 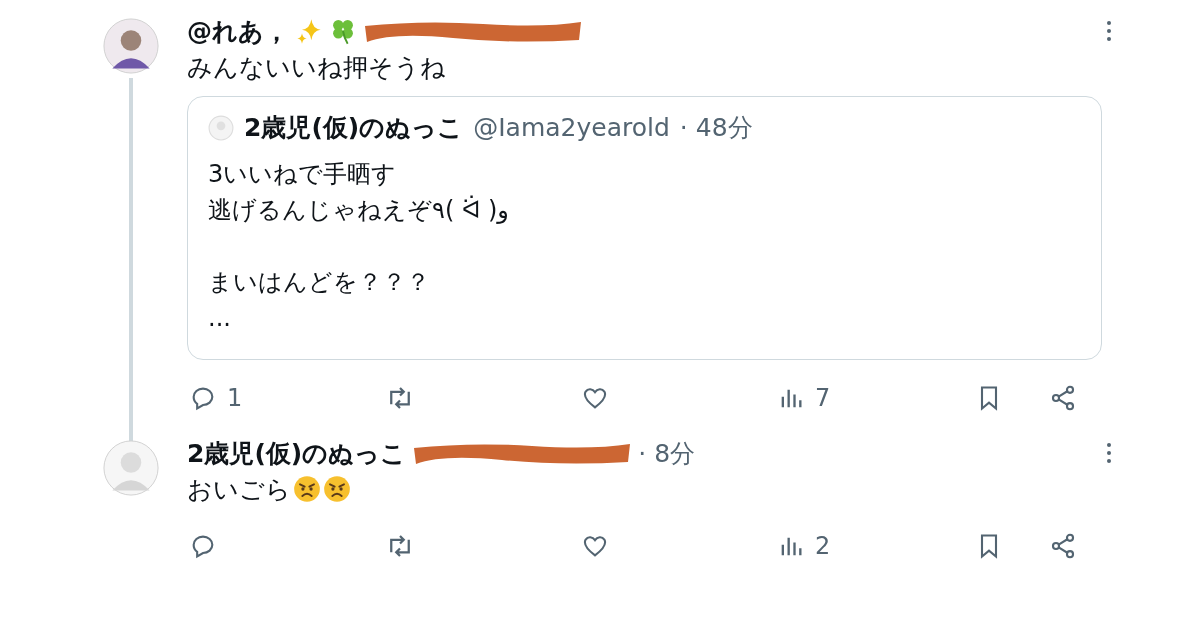 What do you see at coordinates (359, 210) in the screenshot?
I see `quote-text: 逃げるんじゃねえぞ٩( ᐛ )و` at bounding box center [359, 210].